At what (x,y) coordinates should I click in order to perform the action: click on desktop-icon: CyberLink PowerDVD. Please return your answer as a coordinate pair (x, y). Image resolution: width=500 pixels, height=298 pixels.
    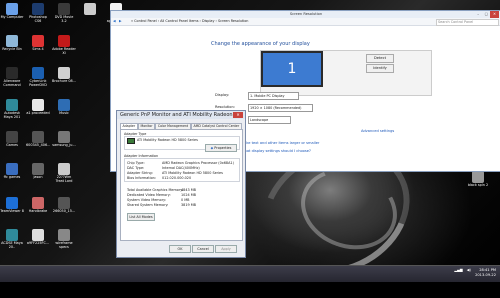
    Looking at the image, I should click on (38, 77).